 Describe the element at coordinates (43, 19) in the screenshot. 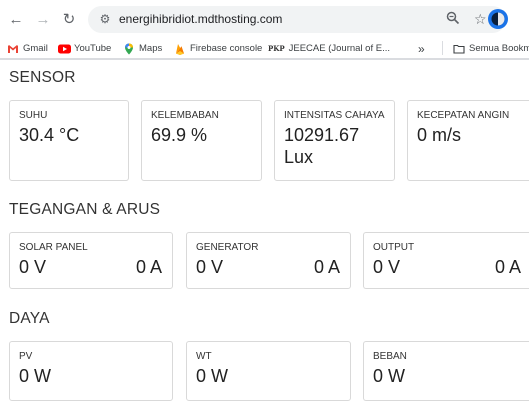

I see `forward-arrow-icon: →` at that location.